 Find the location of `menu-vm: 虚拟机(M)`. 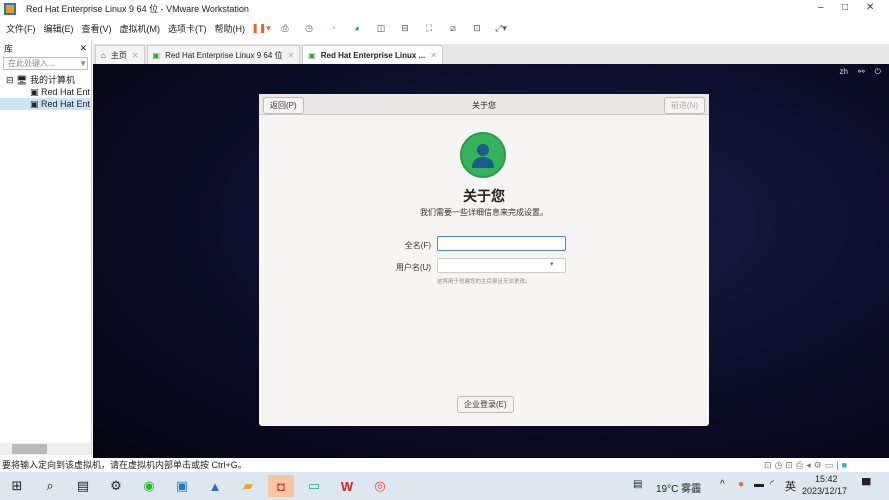

menu-vm: 虚拟机(M) is located at coordinates (140, 28).